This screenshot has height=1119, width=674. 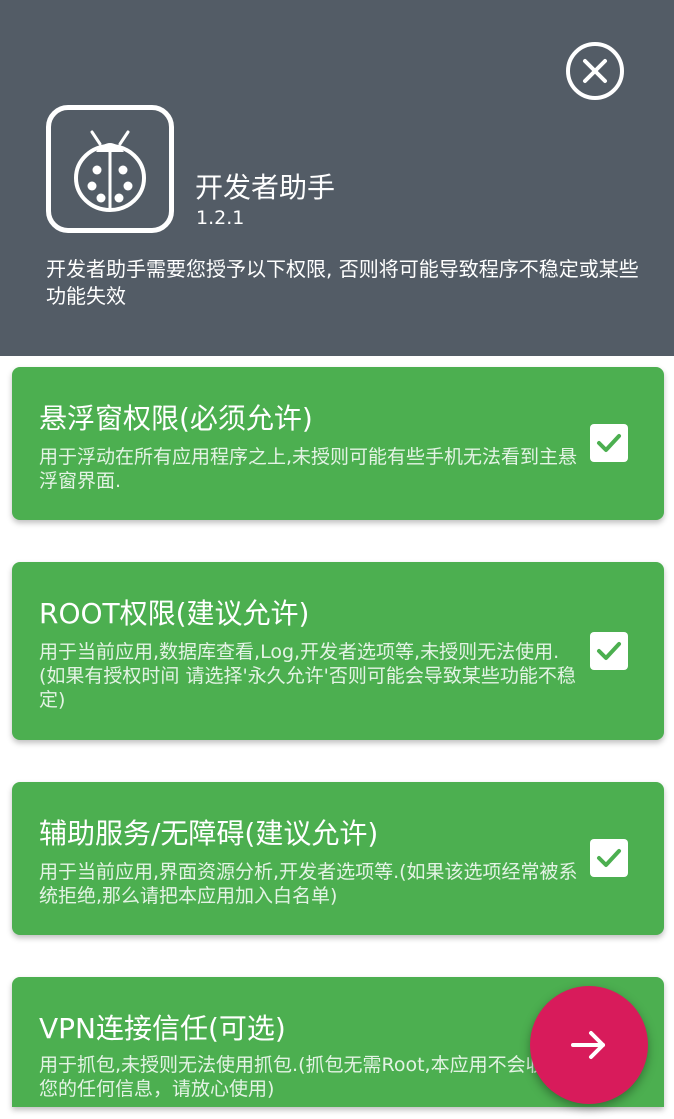 I want to click on permission-title: ROOT权限(建议允许), so click(x=174, y=613).